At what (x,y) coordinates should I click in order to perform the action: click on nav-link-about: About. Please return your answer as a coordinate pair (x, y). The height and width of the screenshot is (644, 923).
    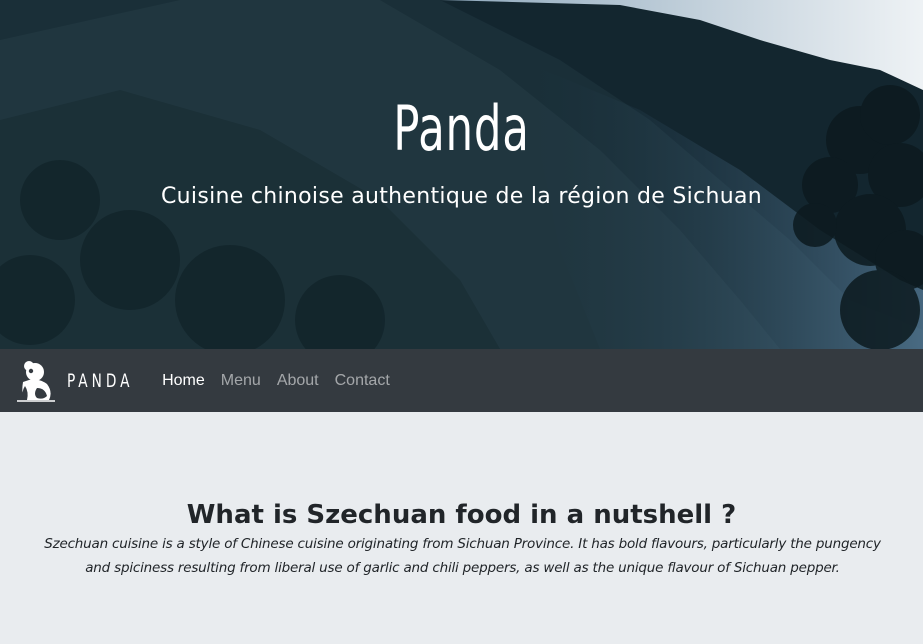
    Looking at the image, I should click on (298, 381).